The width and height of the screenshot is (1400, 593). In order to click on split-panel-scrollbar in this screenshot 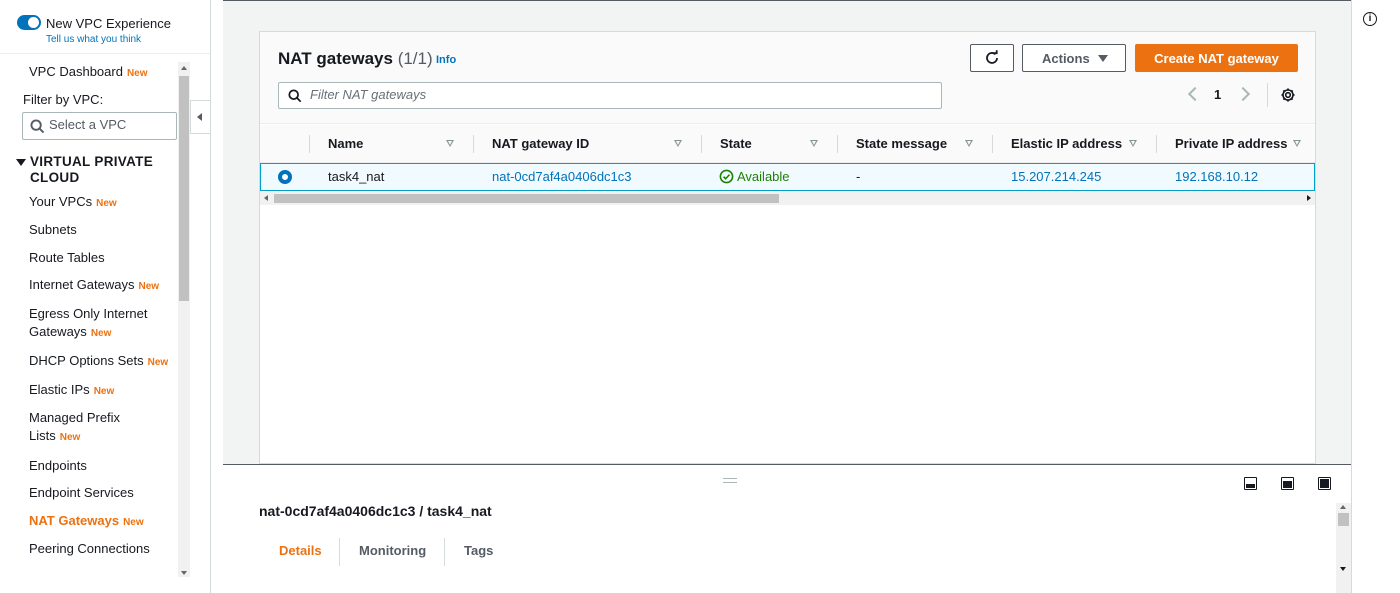, I will do `click(1343, 548)`.